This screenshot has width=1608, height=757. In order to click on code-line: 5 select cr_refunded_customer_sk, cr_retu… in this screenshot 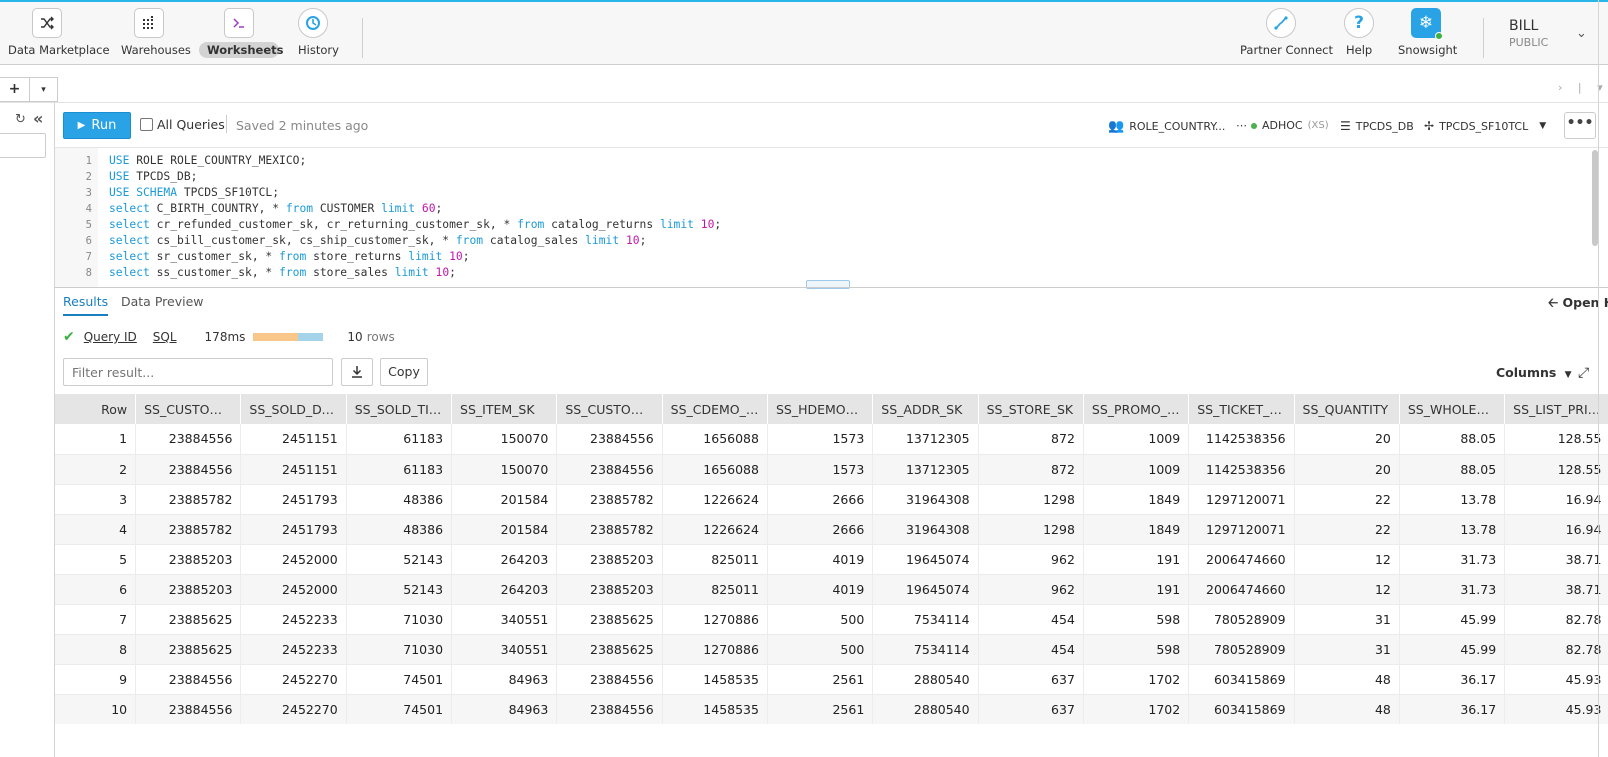, I will do `click(388, 225)`.